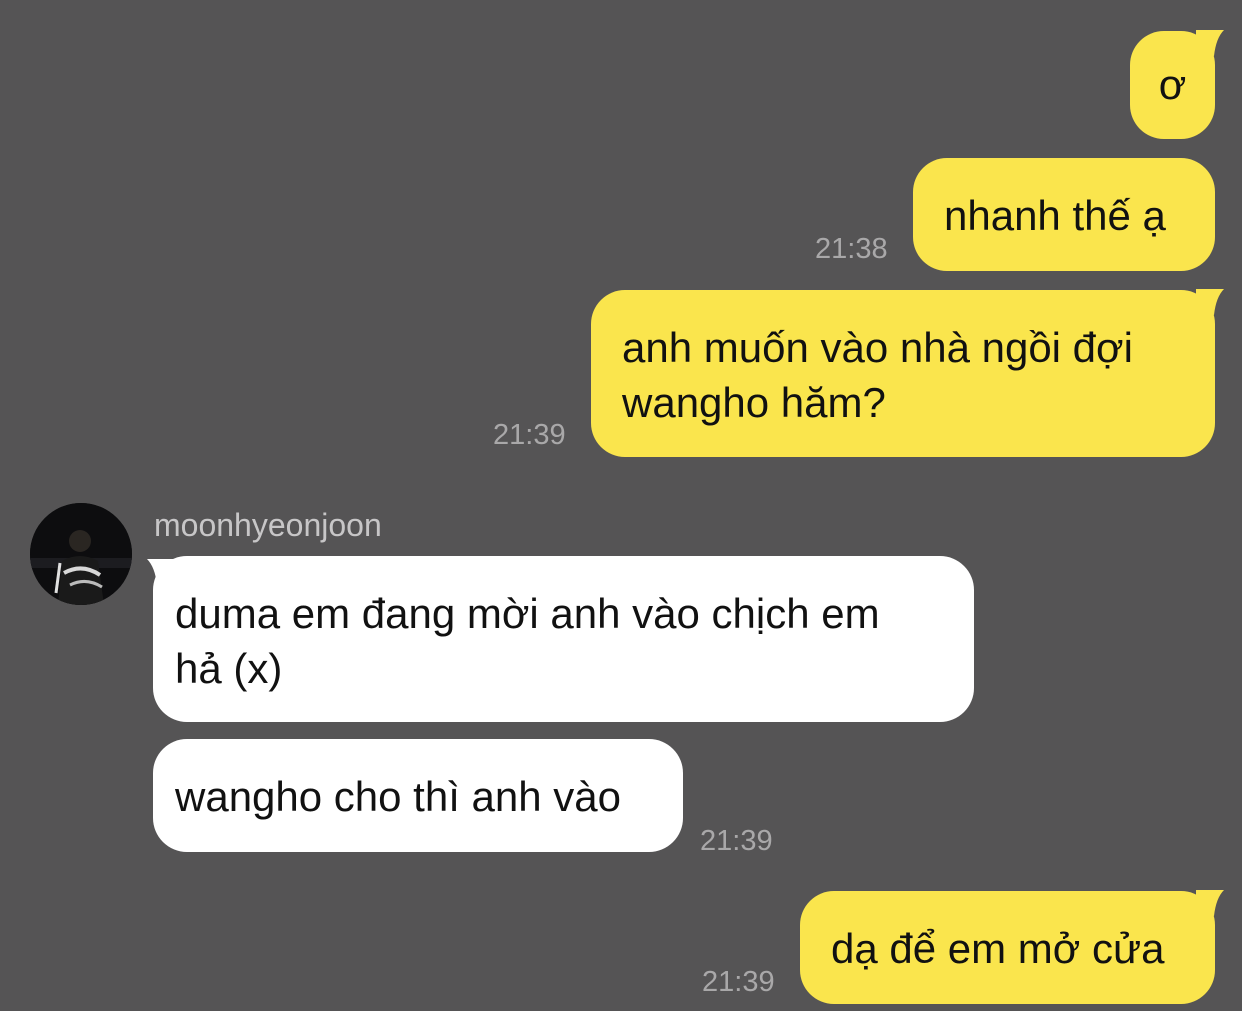 The height and width of the screenshot is (1011, 1242). I want to click on message-text: nhanh thế ạ, so click(1055, 215).